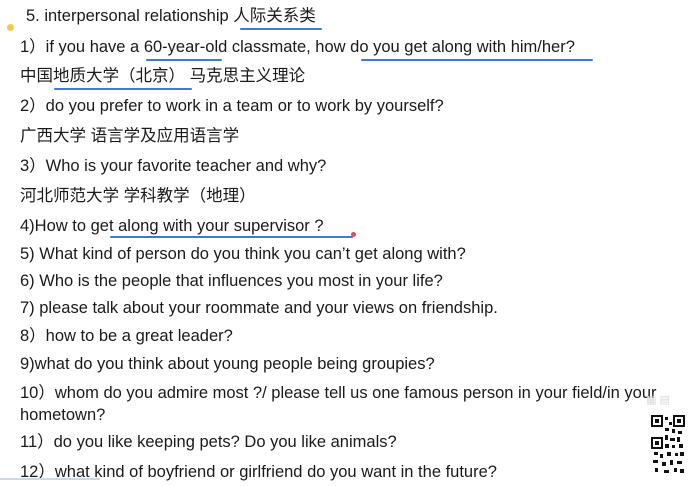  I want to click on yellow-marker-dot, so click(10, 27).